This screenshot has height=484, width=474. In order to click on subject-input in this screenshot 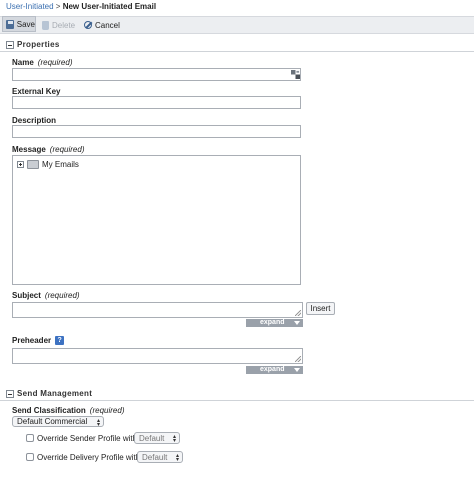, I will do `click(157, 310)`.